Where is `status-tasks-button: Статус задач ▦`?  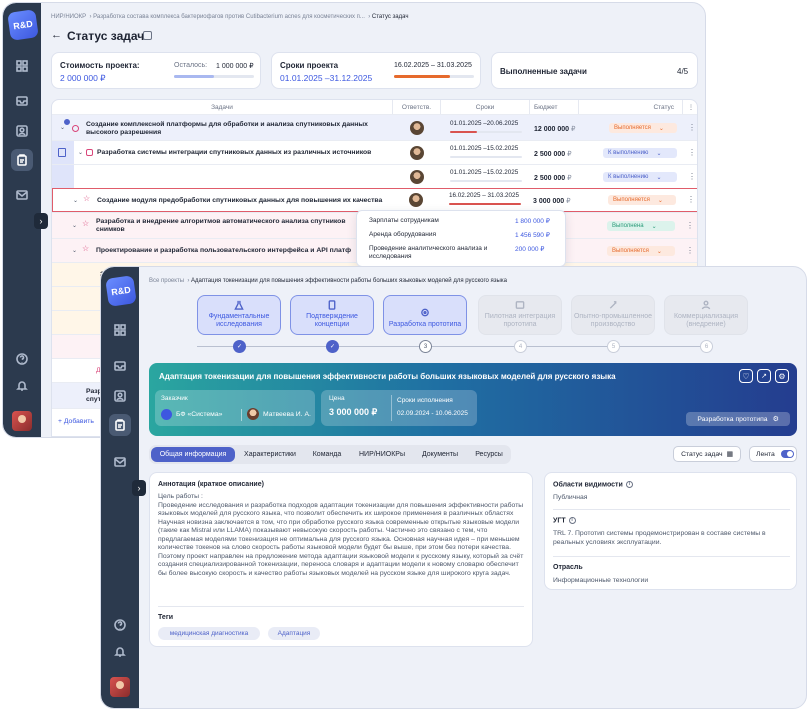 status-tasks-button: Статус задач ▦ is located at coordinates (707, 454).